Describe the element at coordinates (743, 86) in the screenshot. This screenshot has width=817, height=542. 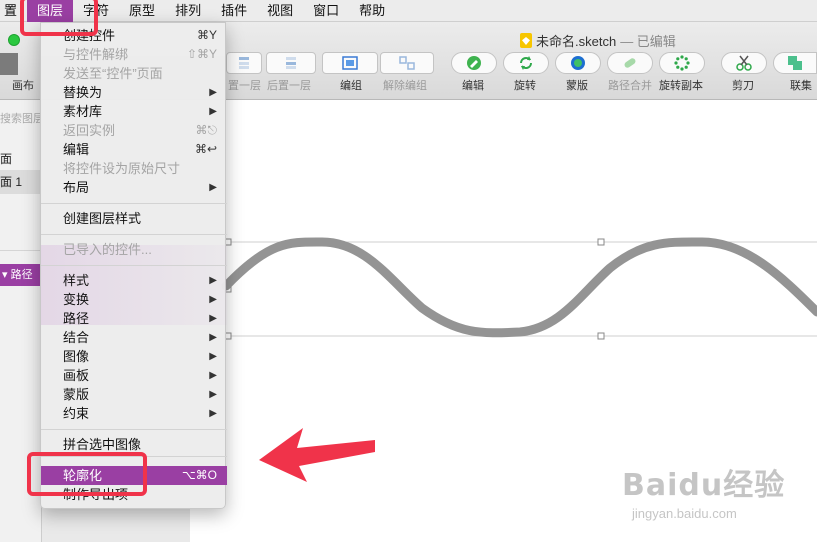
I see `scissors-label: 剪刀` at that location.